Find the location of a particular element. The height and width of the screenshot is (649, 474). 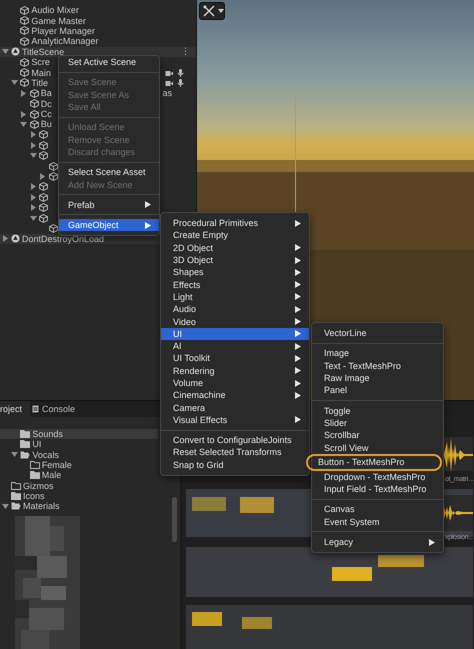

menu-item: Snap to Grid is located at coordinates (235, 464).